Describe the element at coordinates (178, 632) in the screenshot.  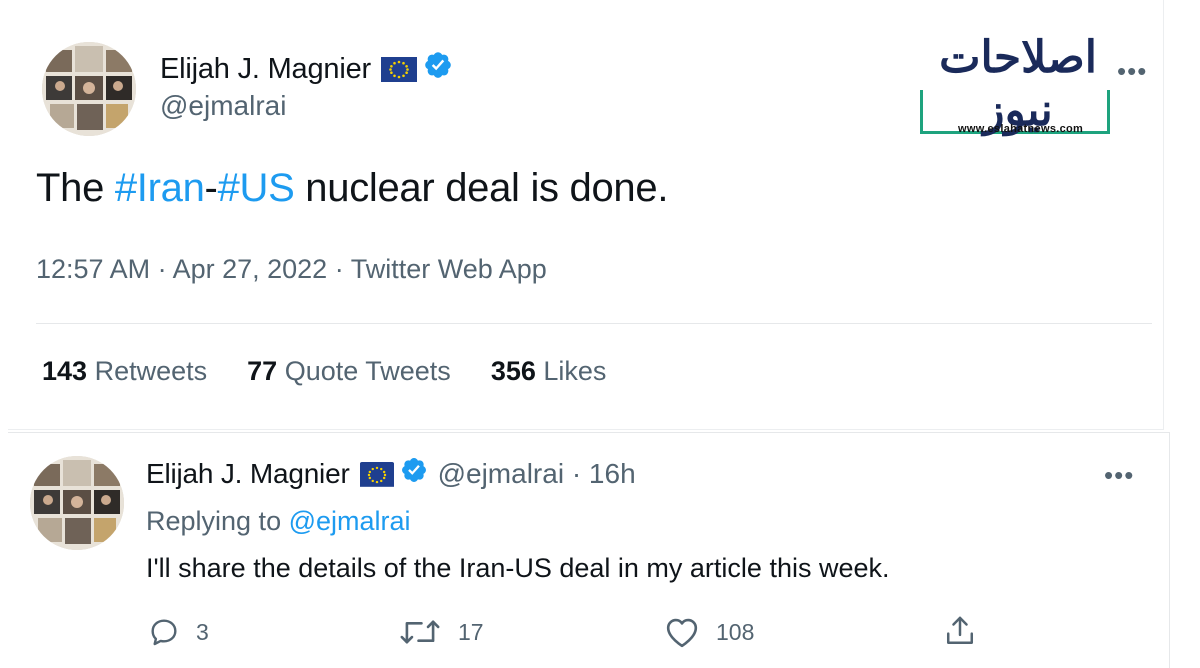
I see `reply-action: 3` at that location.